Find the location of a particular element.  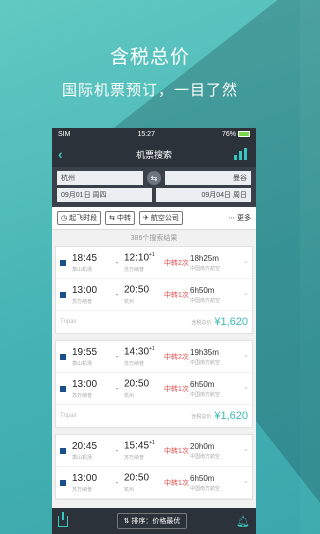

battery-level: 76% is located at coordinates (228, 134).